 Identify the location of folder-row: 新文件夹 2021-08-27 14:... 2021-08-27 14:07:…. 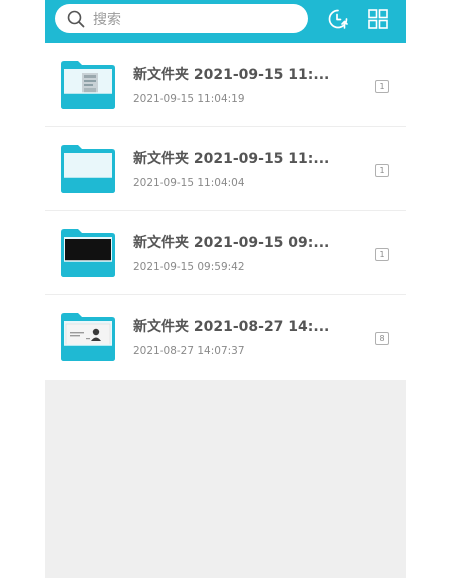
(225, 337).